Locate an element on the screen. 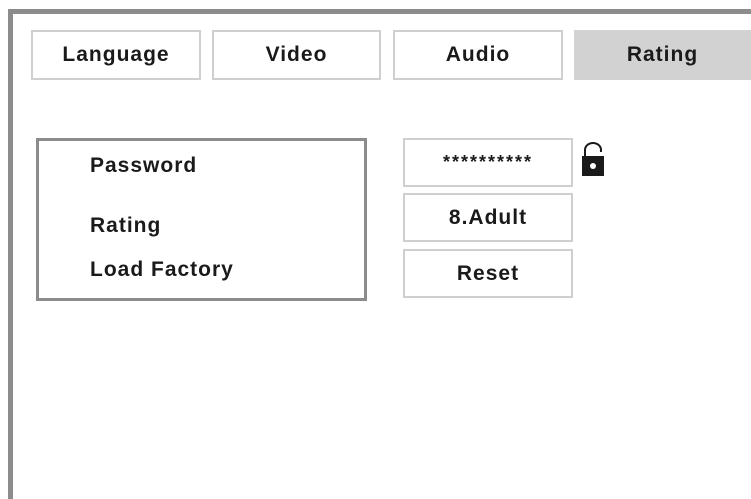  reset-button: Reset is located at coordinates (488, 273).